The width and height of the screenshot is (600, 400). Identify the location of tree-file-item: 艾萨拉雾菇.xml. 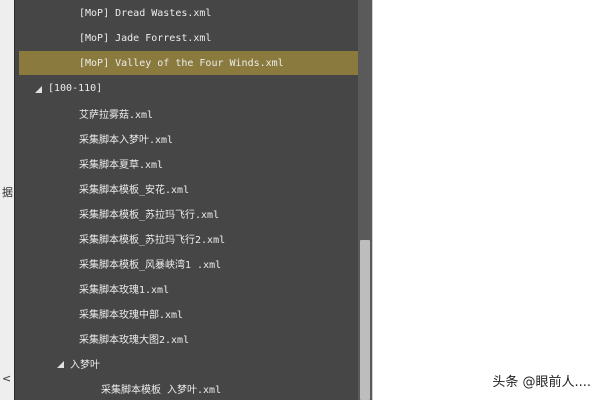
(195, 113).